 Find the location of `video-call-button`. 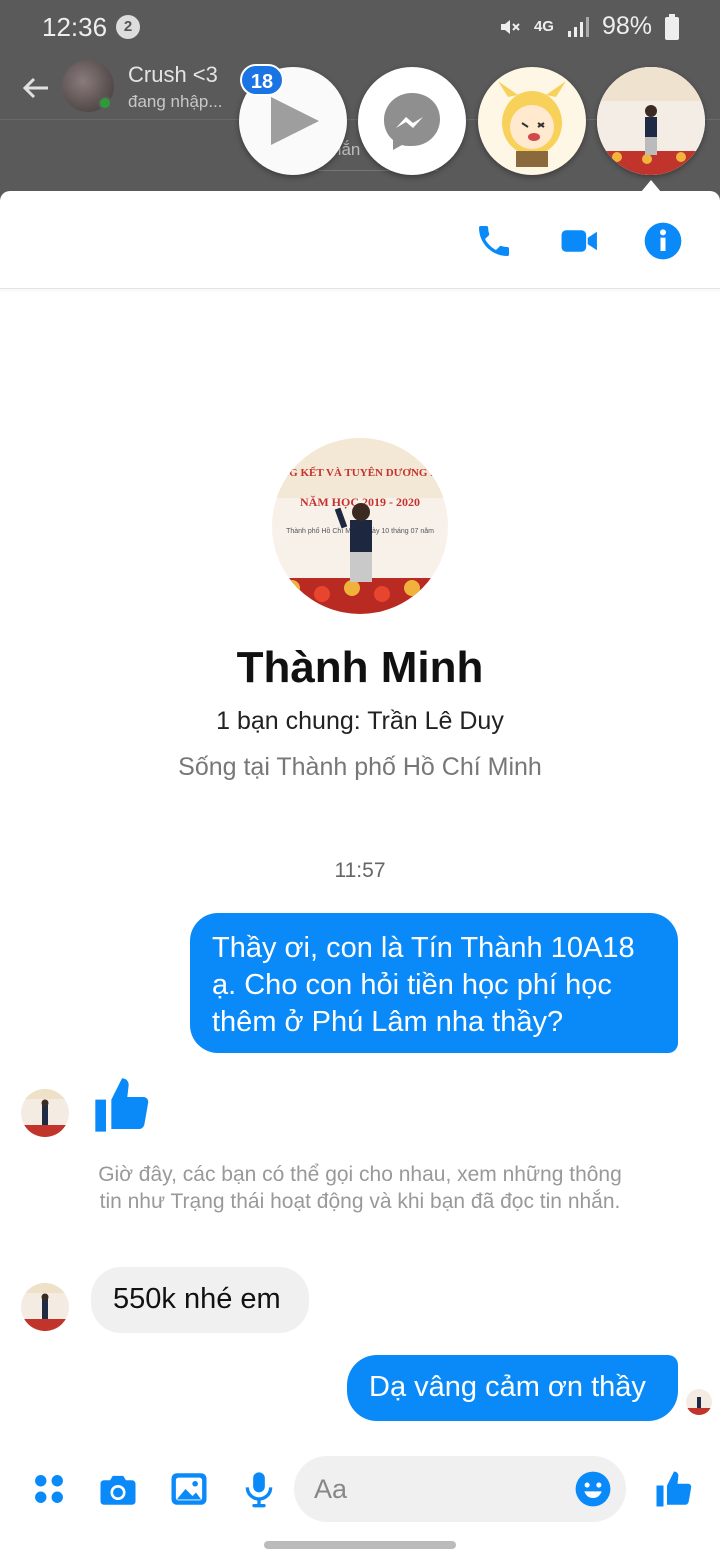

video-call-button is located at coordinates (580, 241).